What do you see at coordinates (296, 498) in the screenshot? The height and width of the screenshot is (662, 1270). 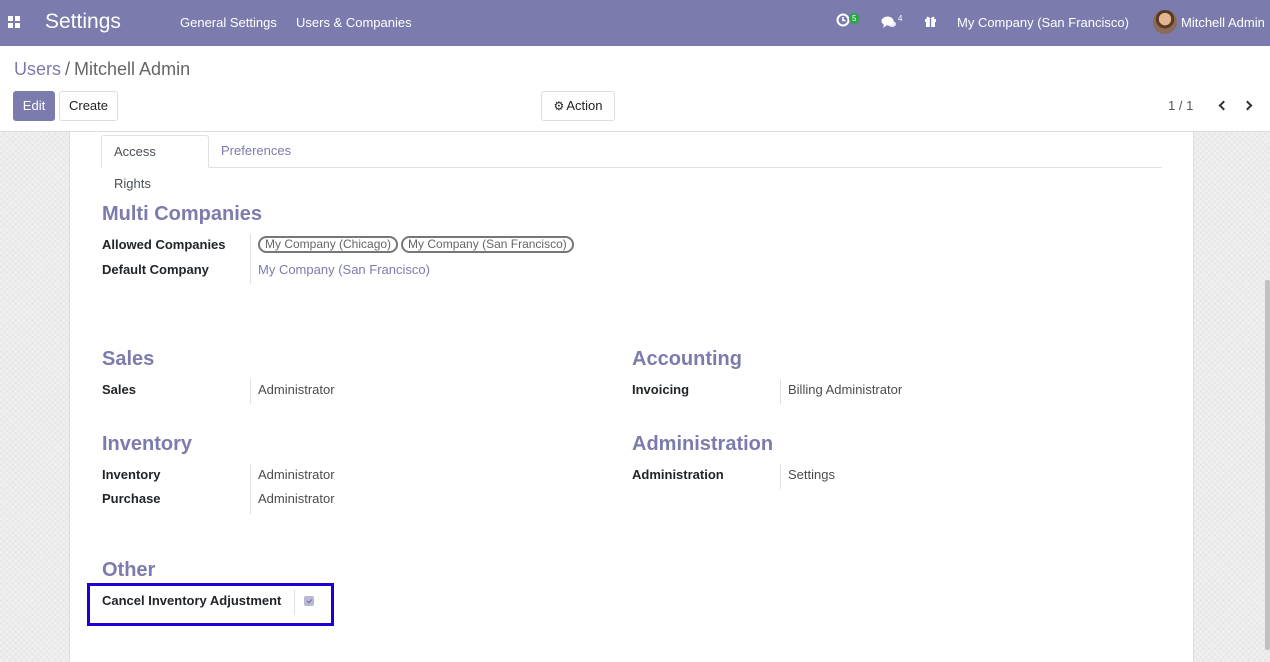 I see `purchase-value: Administrator` at bounding box center [296, 498].